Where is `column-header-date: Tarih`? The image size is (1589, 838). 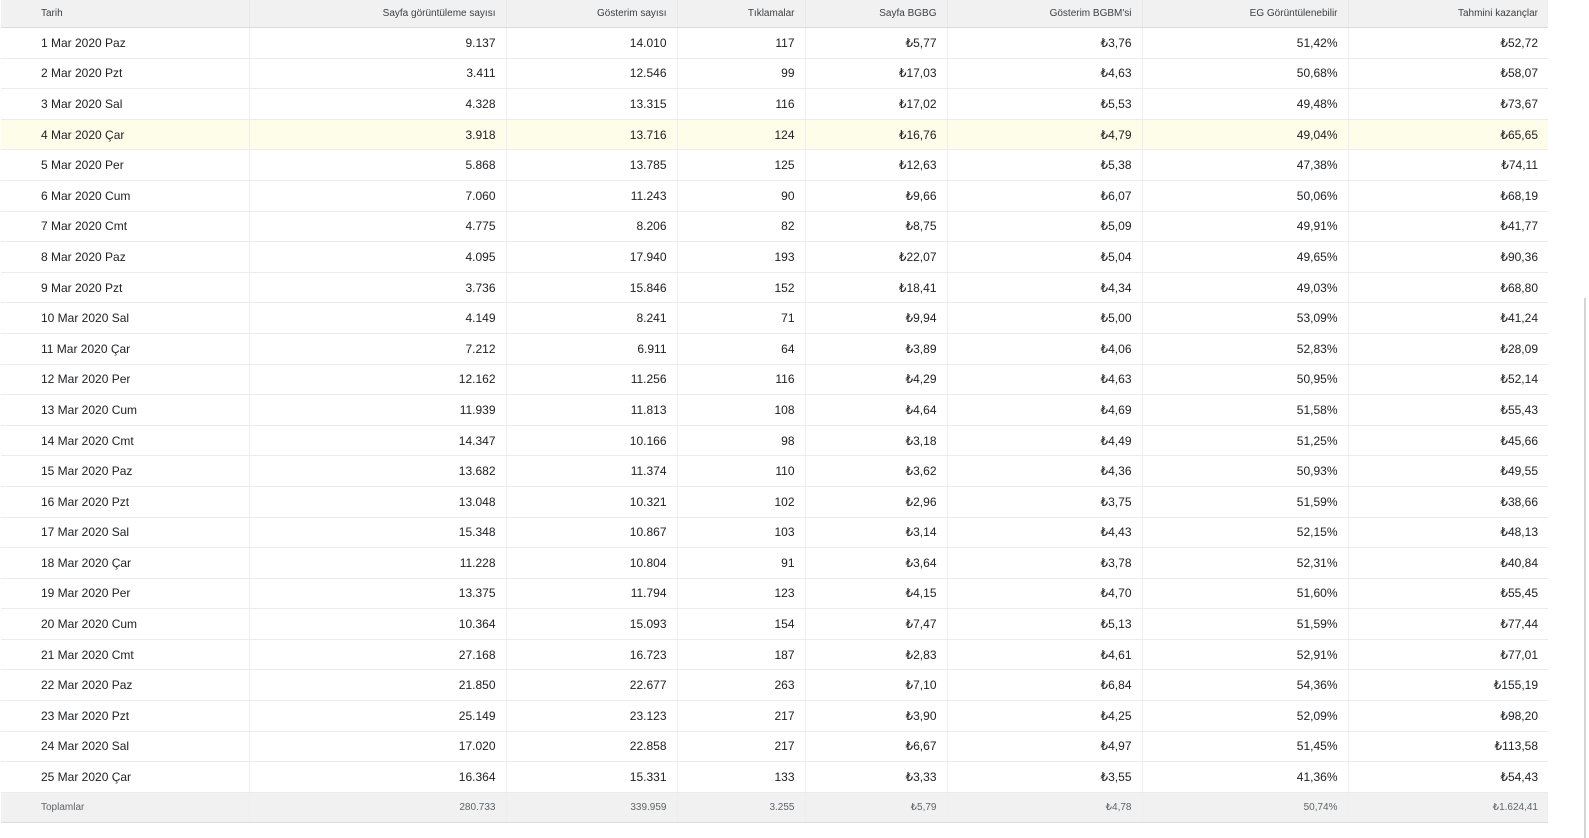
column-header-date: Tarih is located at coordinates (125, 14).